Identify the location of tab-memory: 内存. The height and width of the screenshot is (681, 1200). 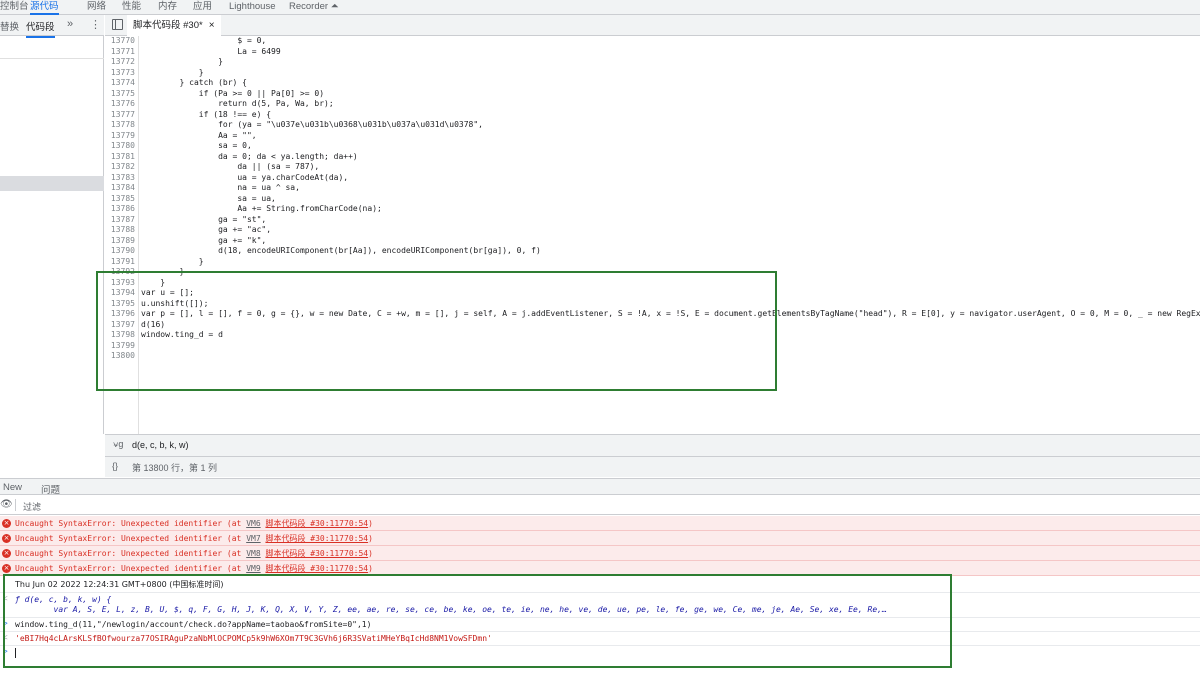
(167, 7).